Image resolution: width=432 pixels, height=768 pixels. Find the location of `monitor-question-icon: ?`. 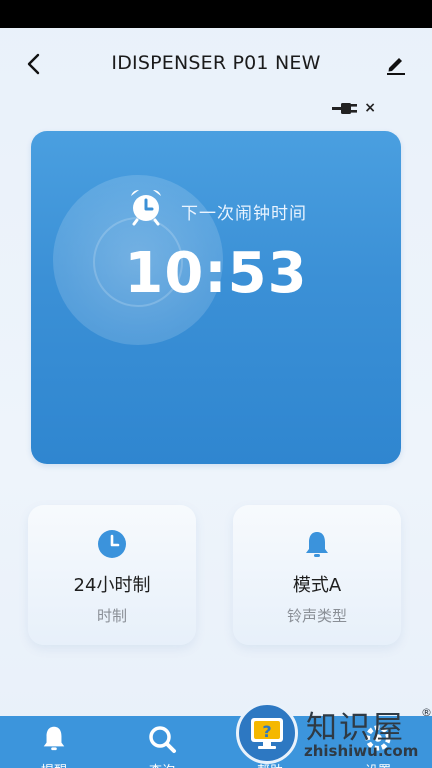

monitor-question-icon: ? is located at coordinates (267, 733).